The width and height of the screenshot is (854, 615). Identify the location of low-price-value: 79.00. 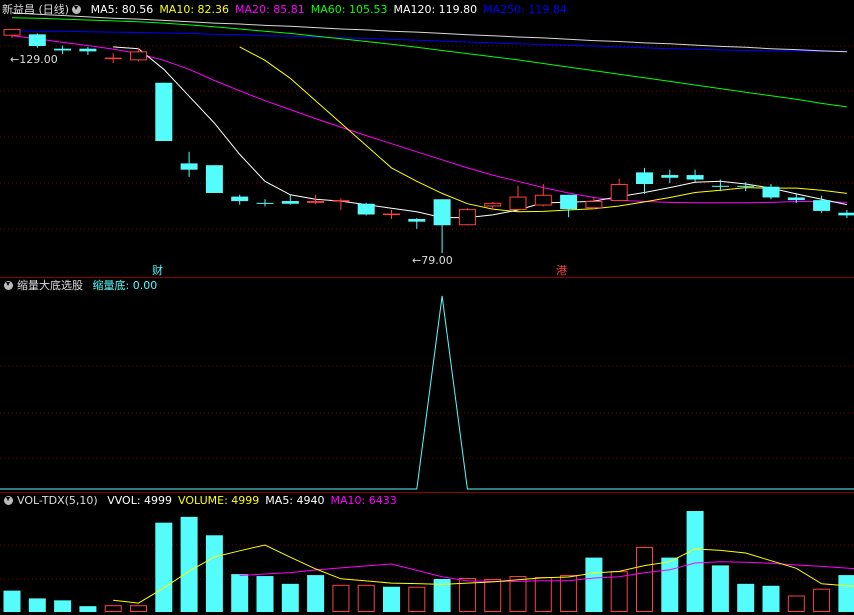
(437, 260).